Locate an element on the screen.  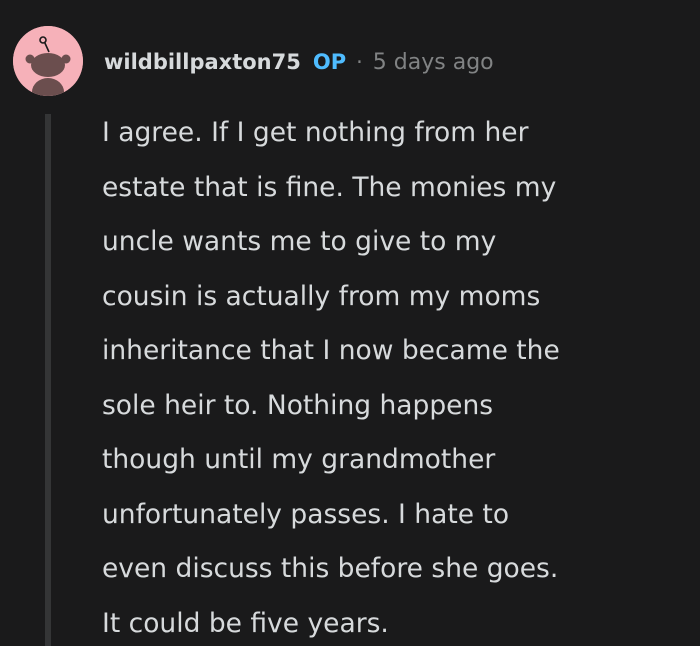
thread-collapse-line is located at coordinates (48, 380).